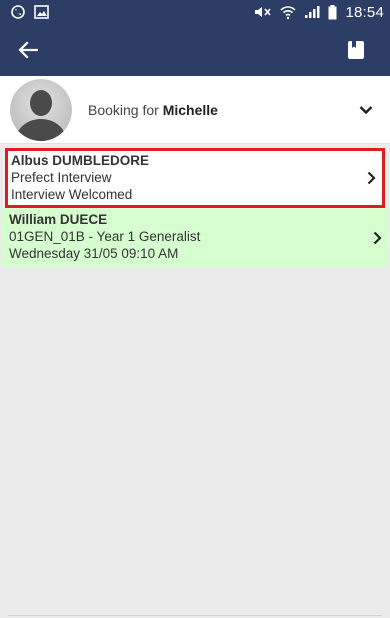  I want to click on booking-for-text: Booking for Michelle, so click(221, 110).